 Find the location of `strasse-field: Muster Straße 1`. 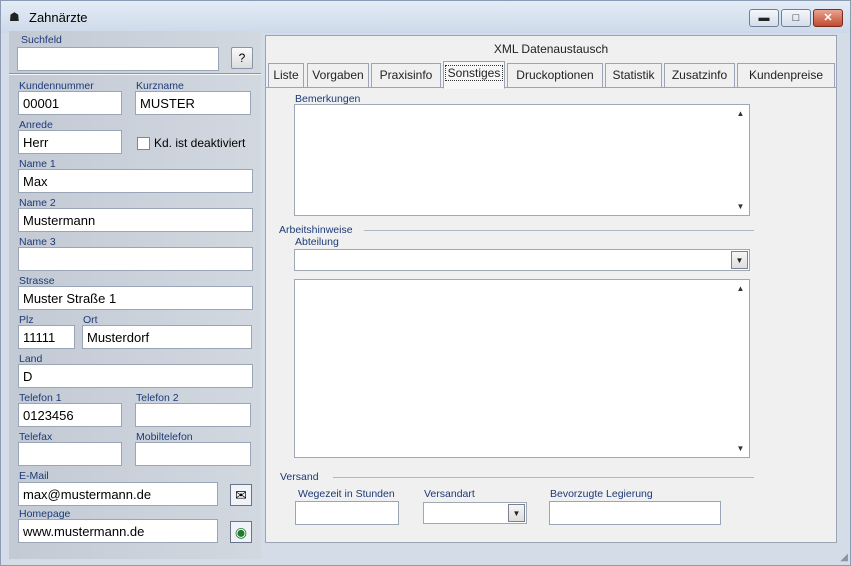

strasse-field: Muster Straße 1 is located at coordinates (135, 298).